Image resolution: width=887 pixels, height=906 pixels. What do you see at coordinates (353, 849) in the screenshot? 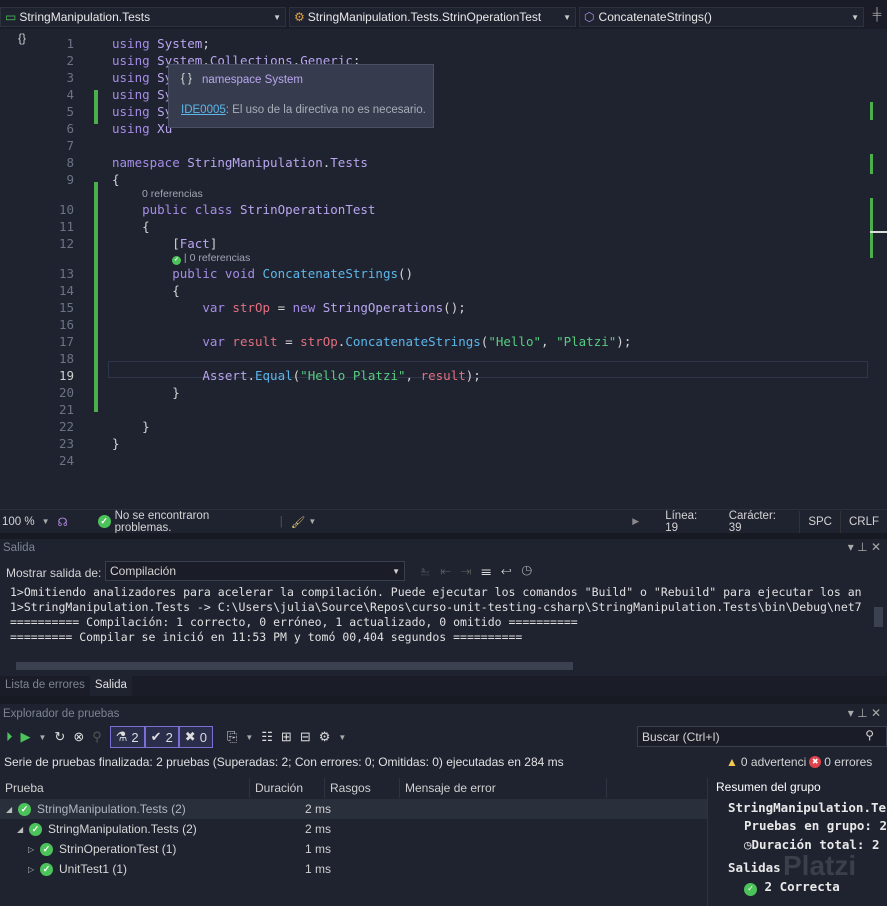
I see `test-tree-row: ▷ ✓ StrinOperationTest (1) 1 ms` at bounding box center [353, 849].